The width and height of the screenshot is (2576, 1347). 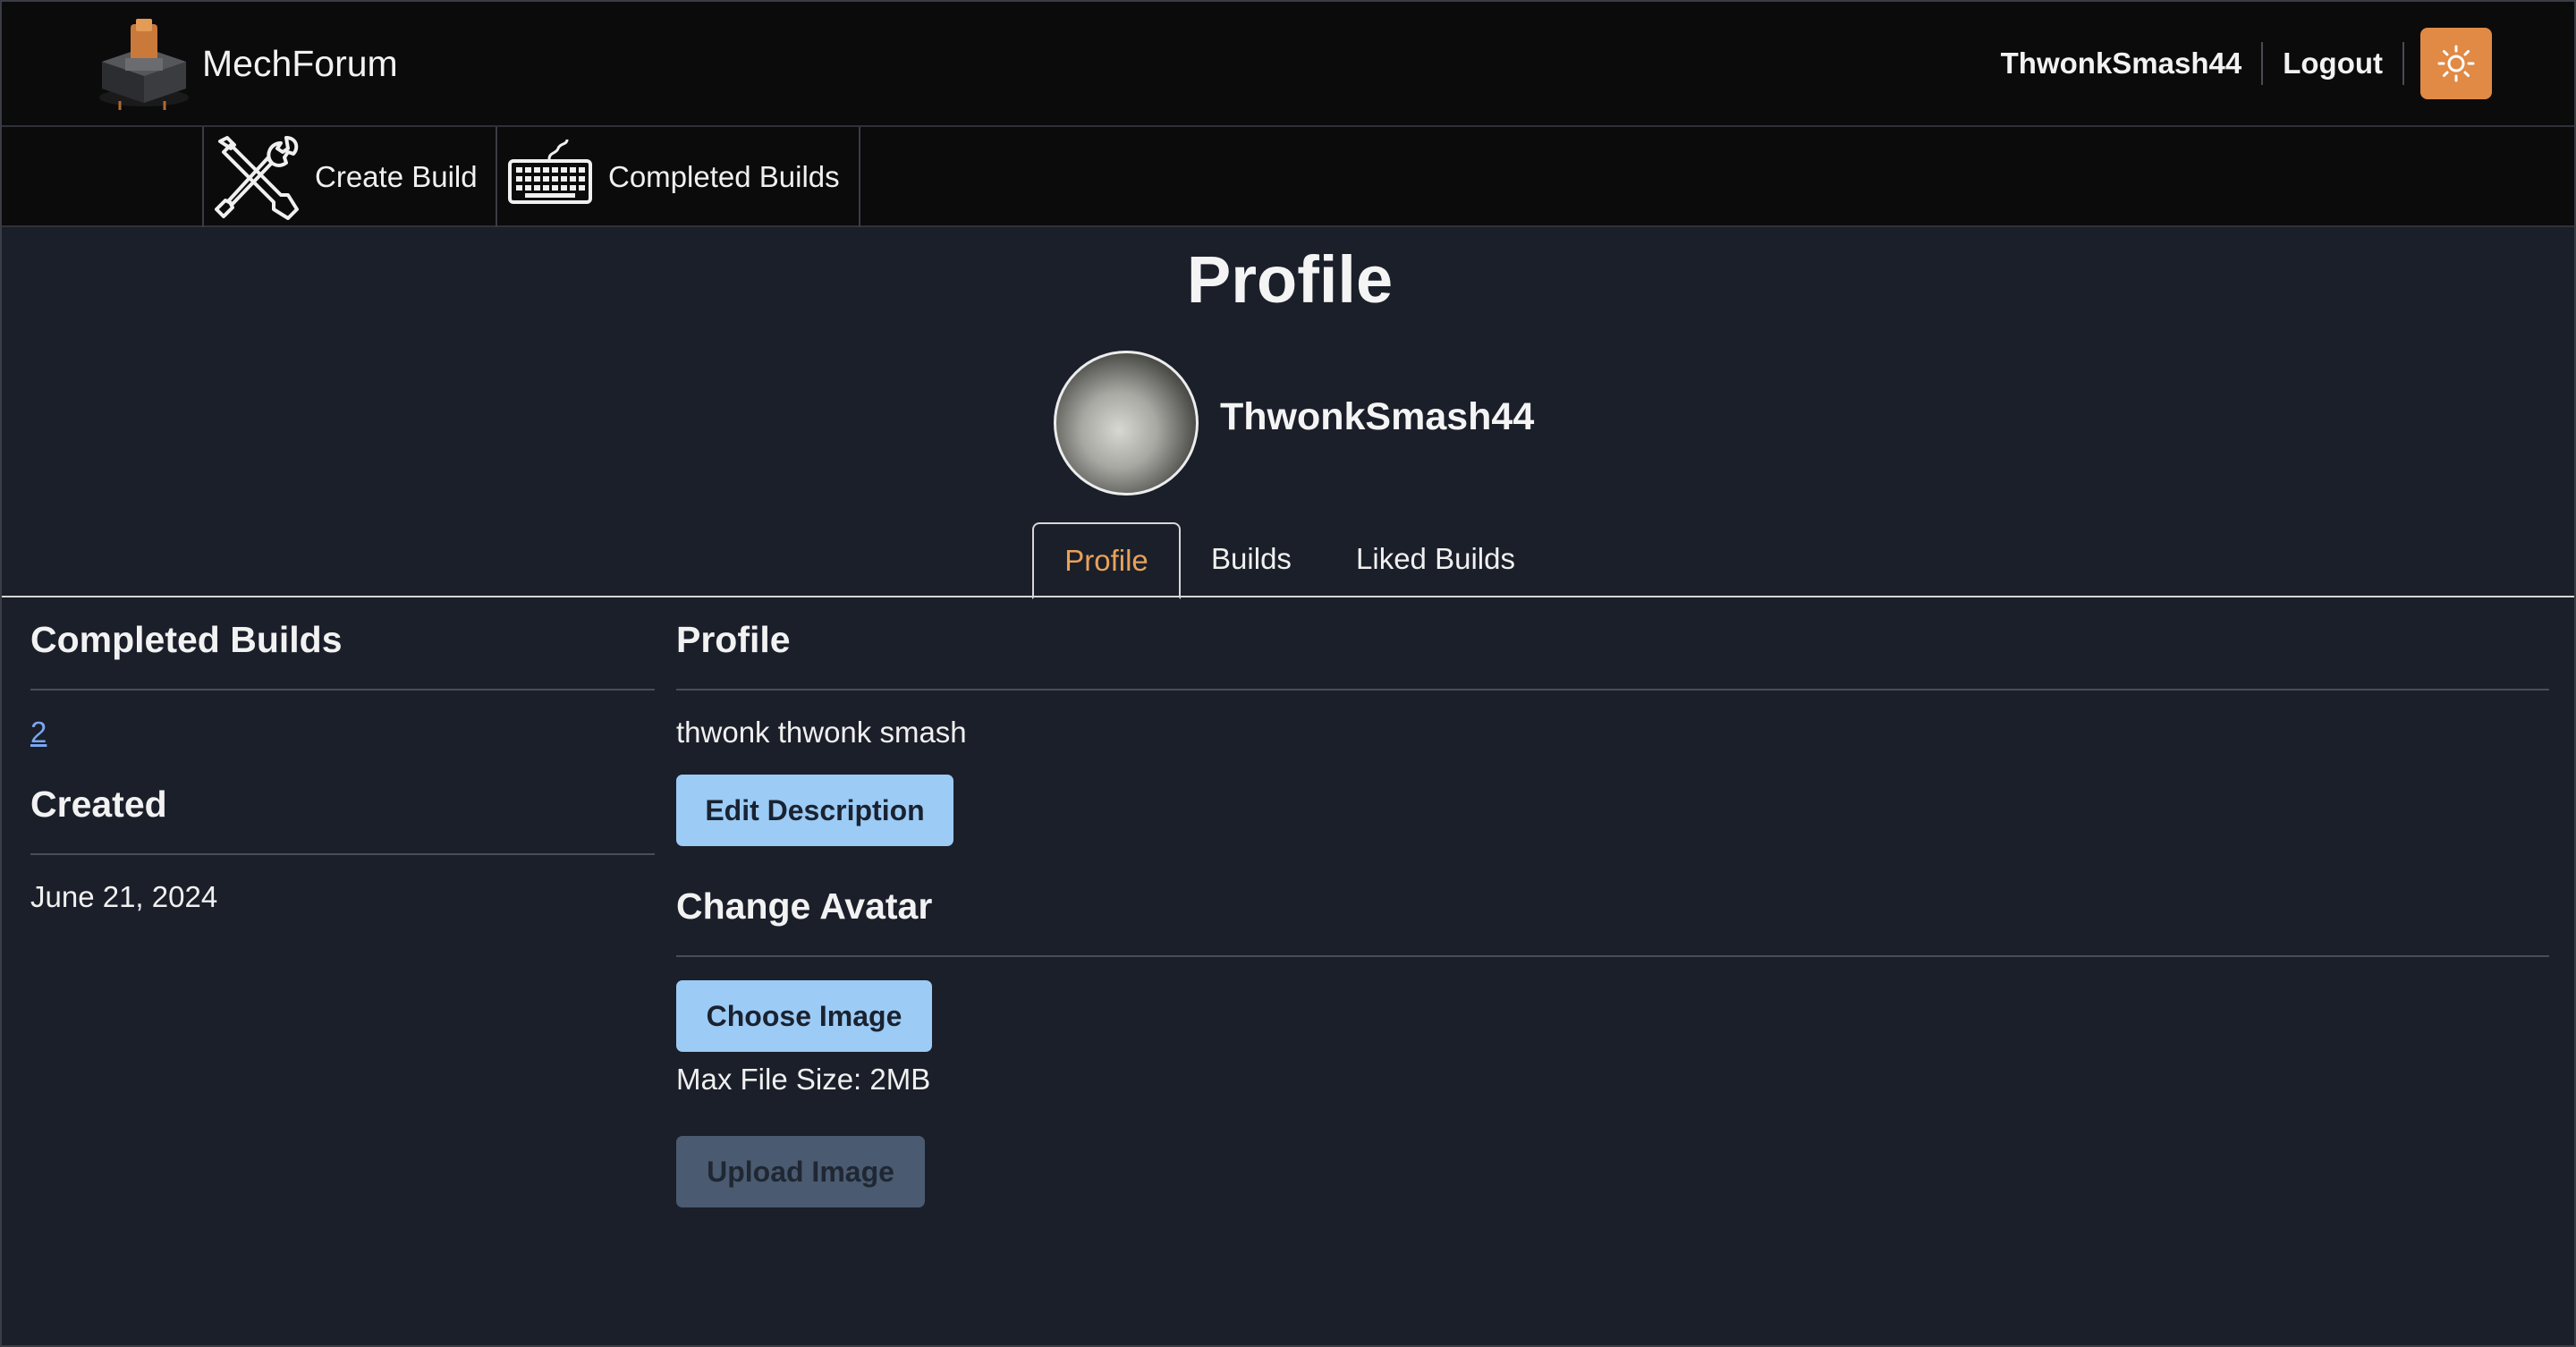 I want to click on username-link: ThwonkSmash44, so click(x=2132, y=63).